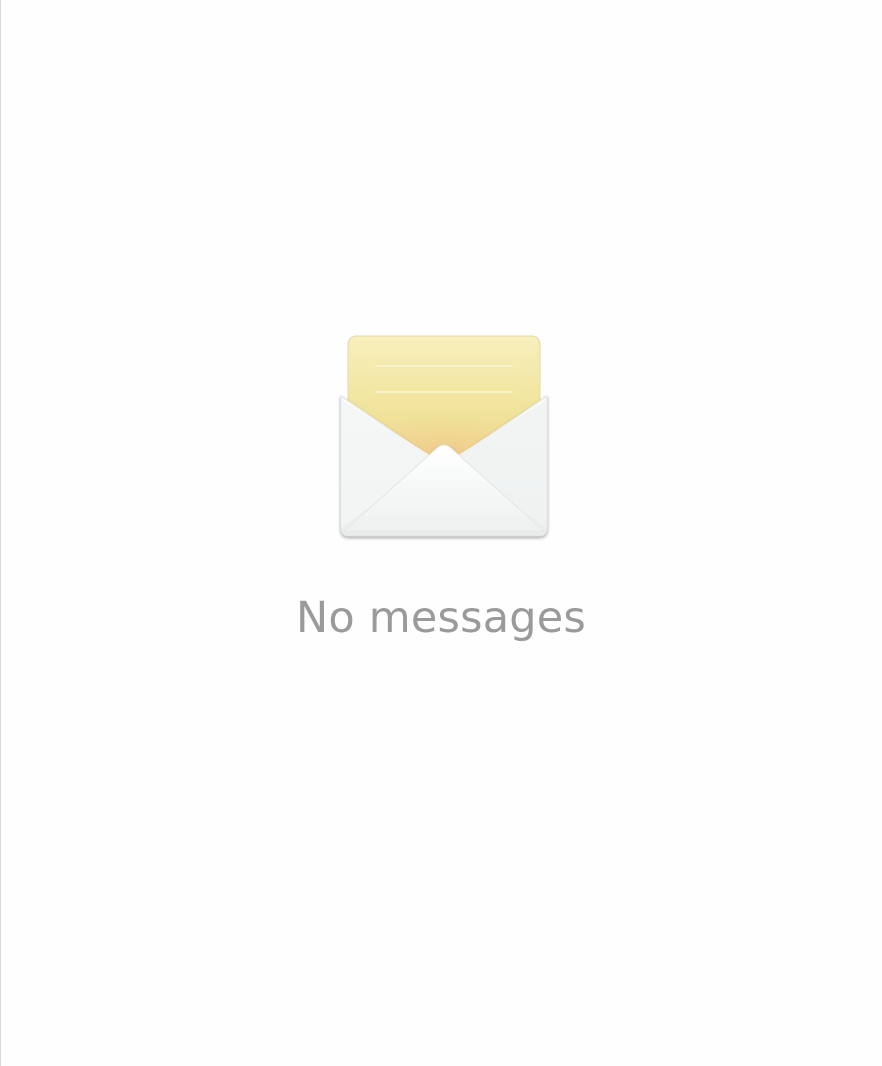 This screenshot has width=882, height=1066. I want to click on empty-inbox-message: No messages, so click(441, 618).